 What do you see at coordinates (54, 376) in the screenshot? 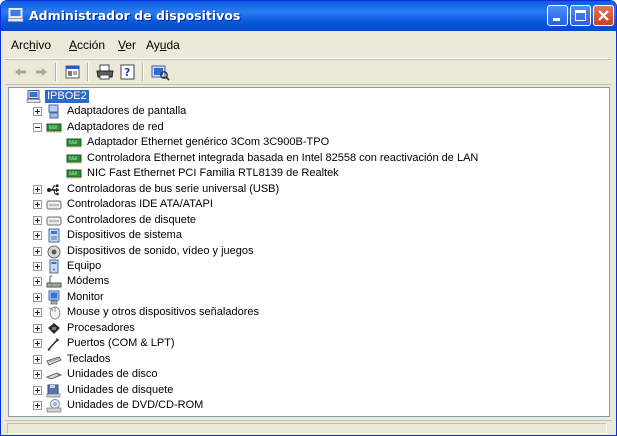
I see `disk-drive-icon` at bounding box center [54, 376].